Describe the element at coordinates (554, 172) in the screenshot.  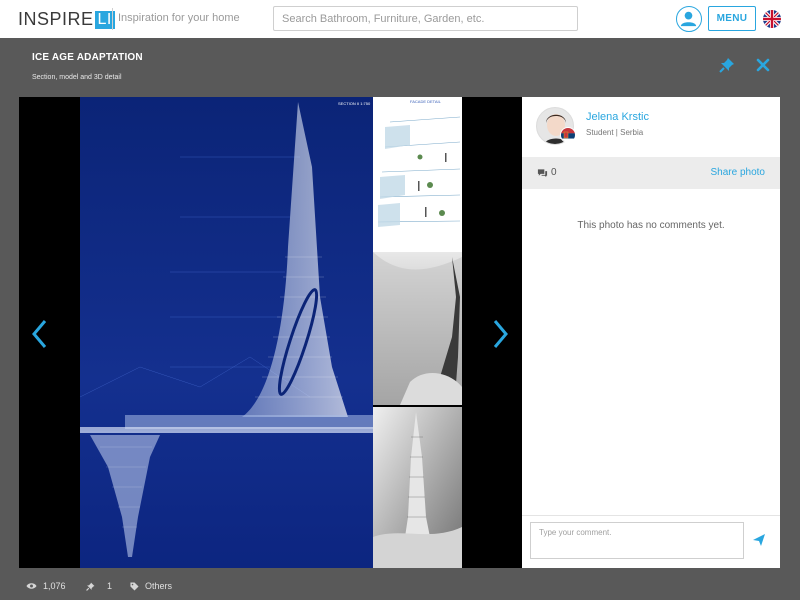
I see `comment-count: 0` at that location.